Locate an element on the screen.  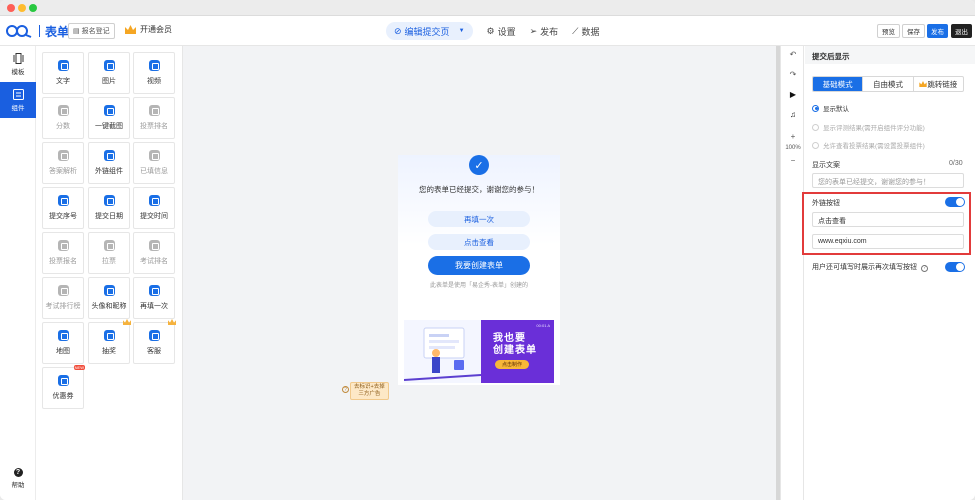
remove-ads-tag-text: 去标识+去掉 三方广告 is located at coordinates (369, 390).